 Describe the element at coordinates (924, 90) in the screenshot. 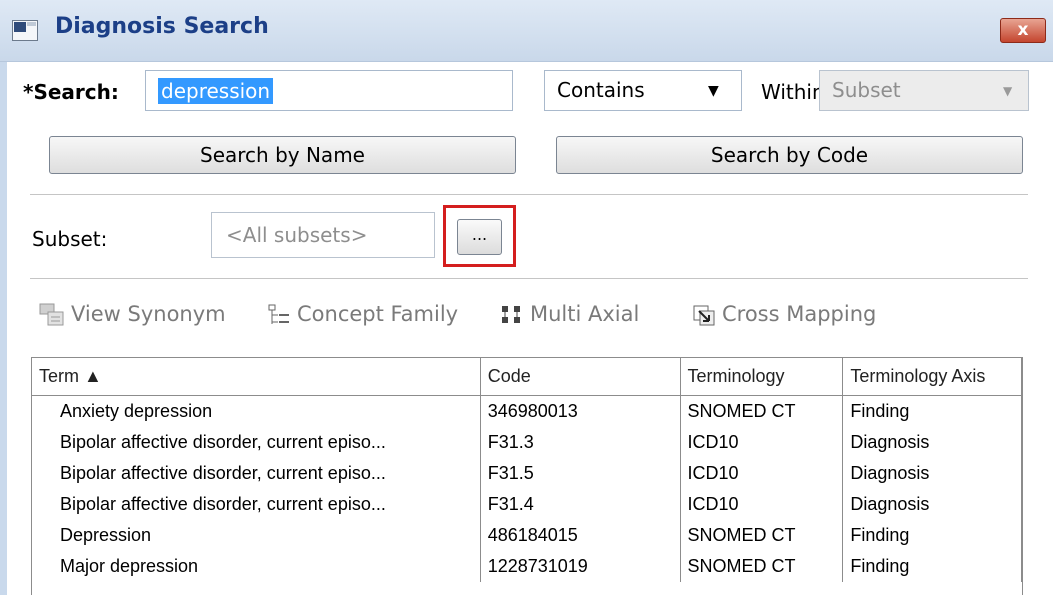

I see `within-dropdown: Subset ▼` at that location.